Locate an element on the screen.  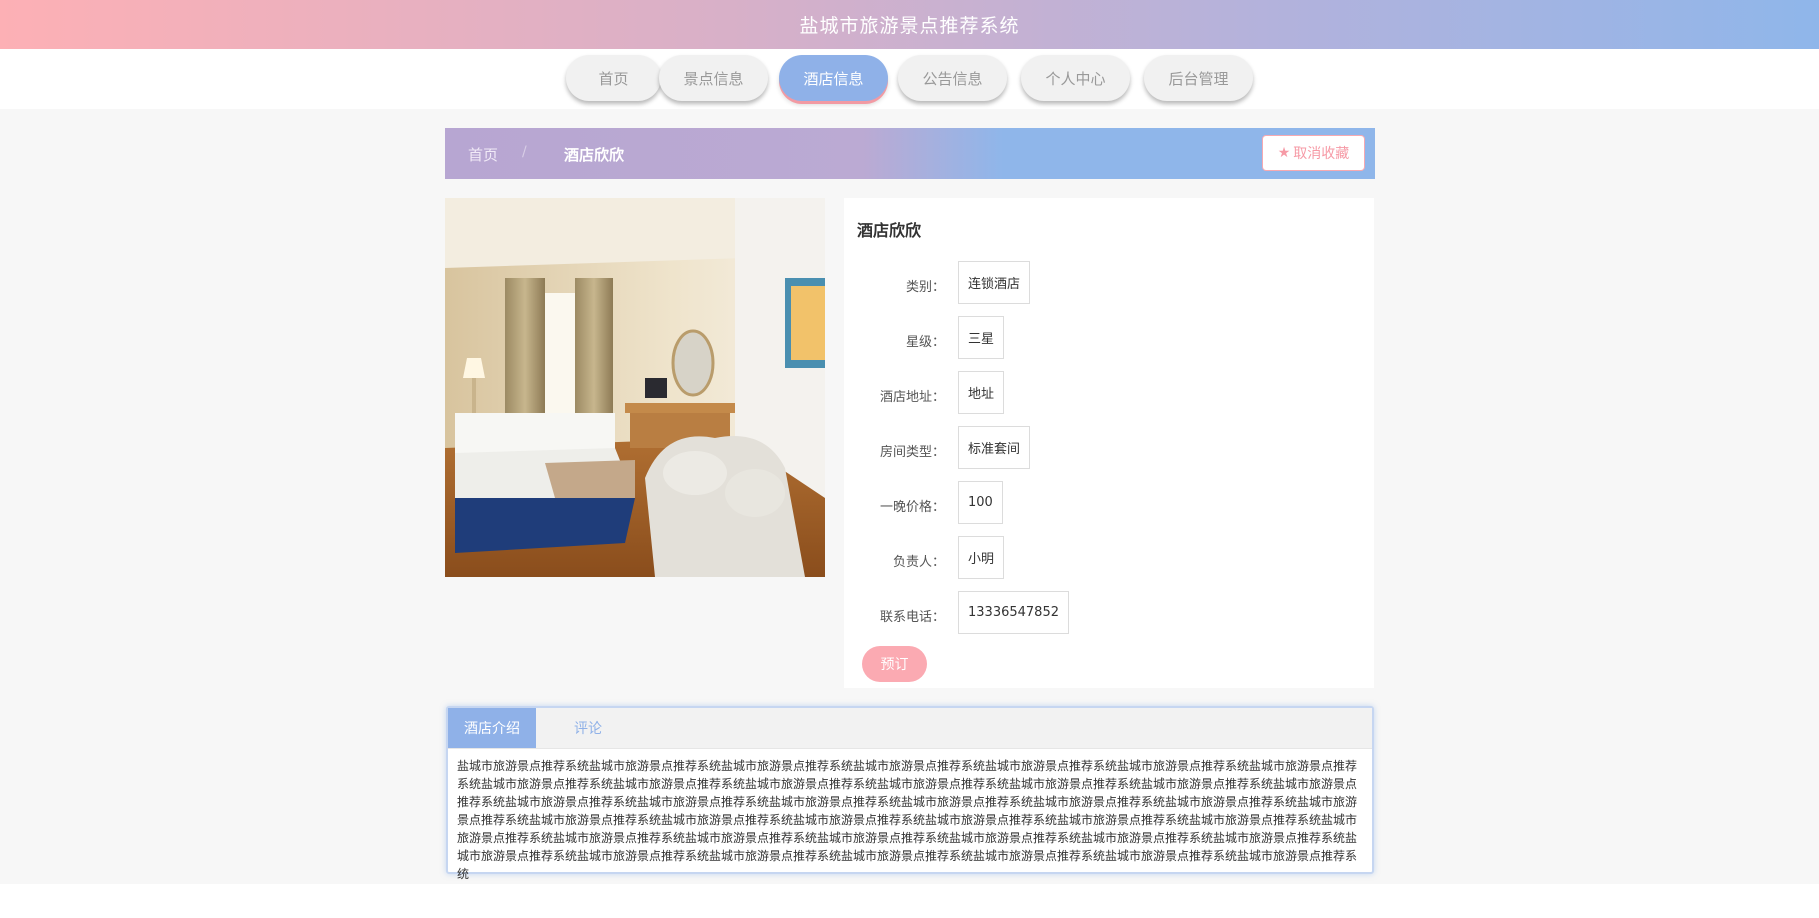
nav-item-home: 首页 is located at coordinates (613, 78).